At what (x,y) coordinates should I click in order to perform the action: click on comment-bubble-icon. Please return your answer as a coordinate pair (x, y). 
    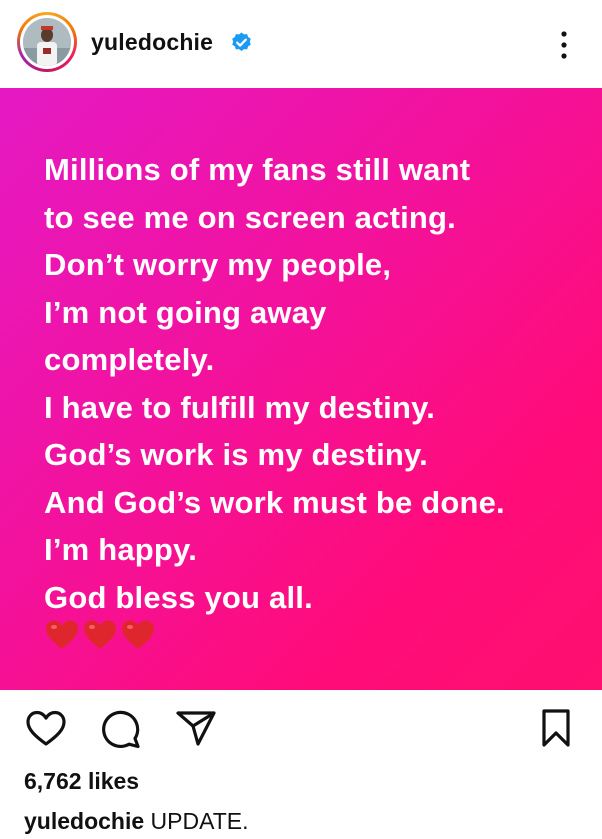
    Looking at the image, I should click on (121, 729).